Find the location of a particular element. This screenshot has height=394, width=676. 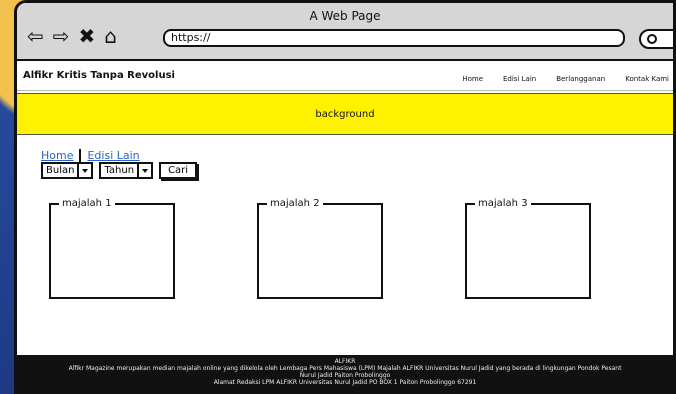

home-icon: ⌂ is located at coordinates (110, 36).